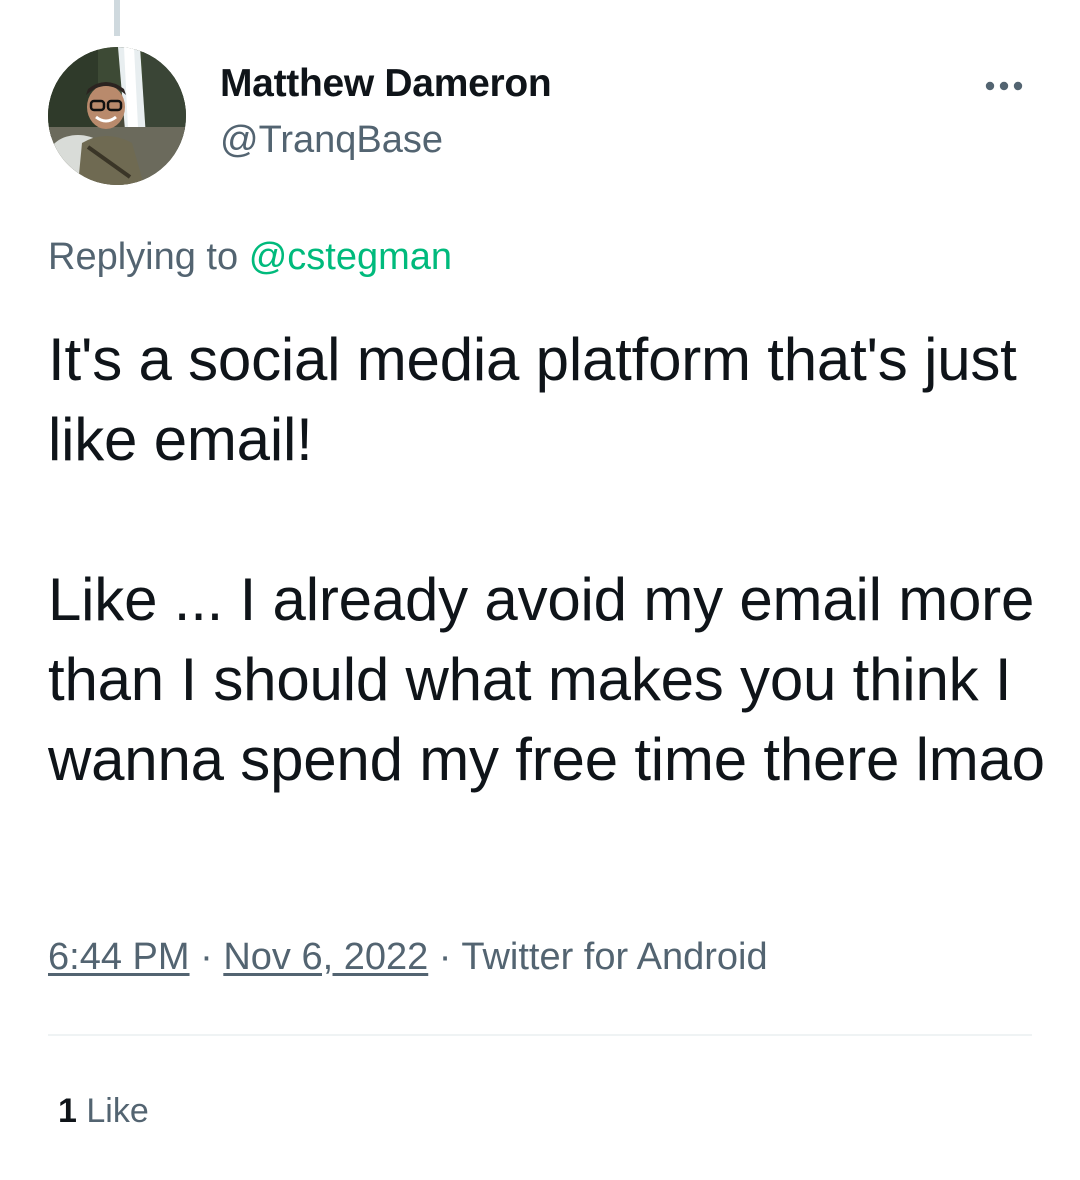 This screenshot has width=1080, height=1180. What do you see at coordinates (117, 1111) in the screenshot?
I see `likes-label: Like` at bounding box center [117, 1111].